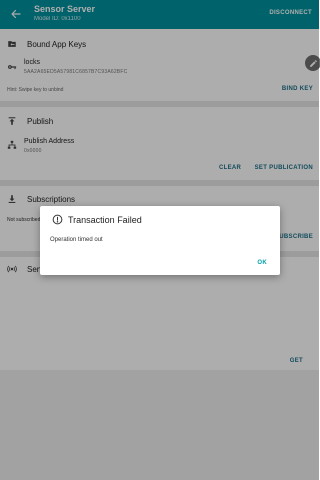  Describe the element at coordinates (105, 219) in the screenshot. I see `dialog-title: Transaction Failed` at that location.